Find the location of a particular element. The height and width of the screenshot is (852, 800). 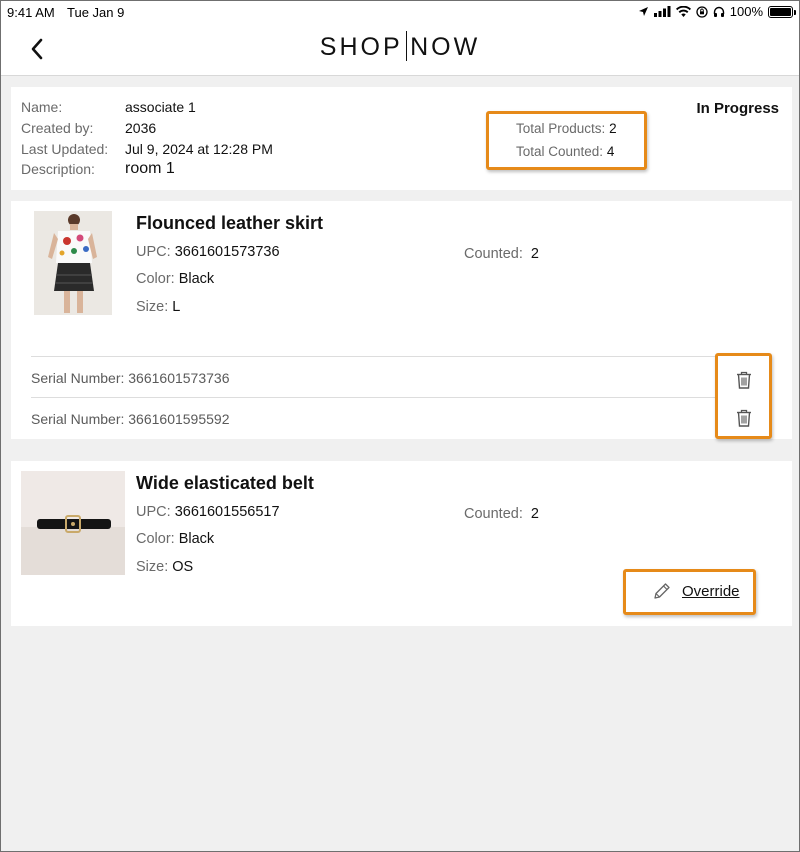

product-upc: UPC: 3661601573736 is located at coordinates (208, 252).